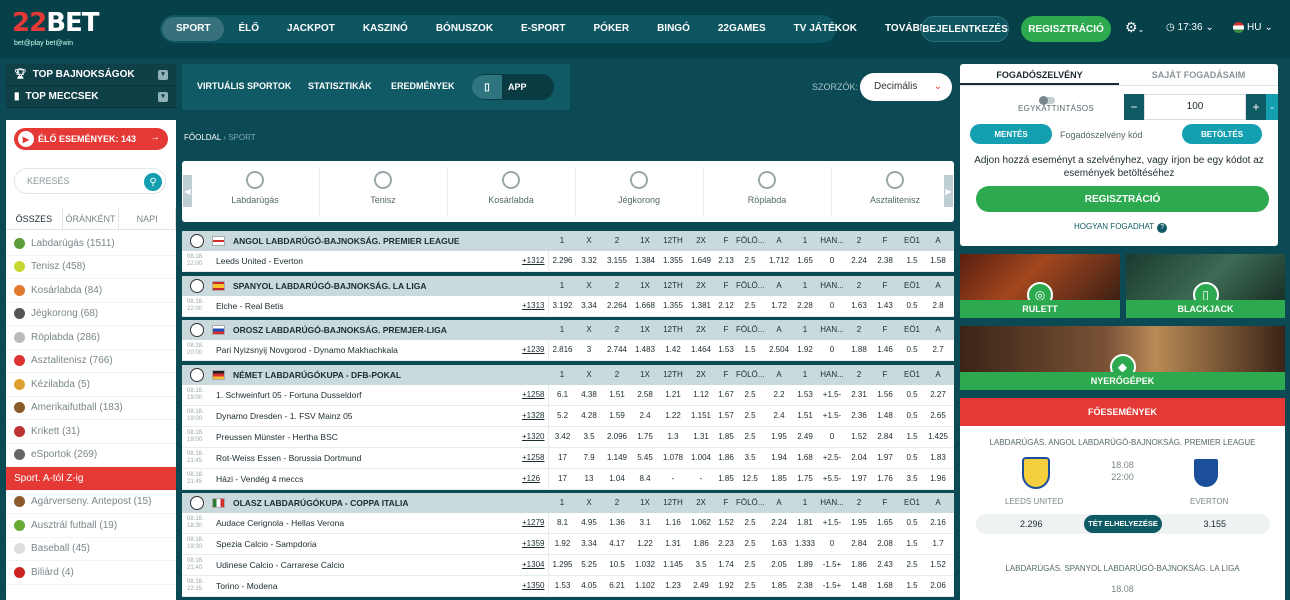 Image resolution: width=1290 pixels, height=600 pixels. Describe the element at coordinates (859, 306) in the screenshot. I see `odd-cell: 1.63` at that location.